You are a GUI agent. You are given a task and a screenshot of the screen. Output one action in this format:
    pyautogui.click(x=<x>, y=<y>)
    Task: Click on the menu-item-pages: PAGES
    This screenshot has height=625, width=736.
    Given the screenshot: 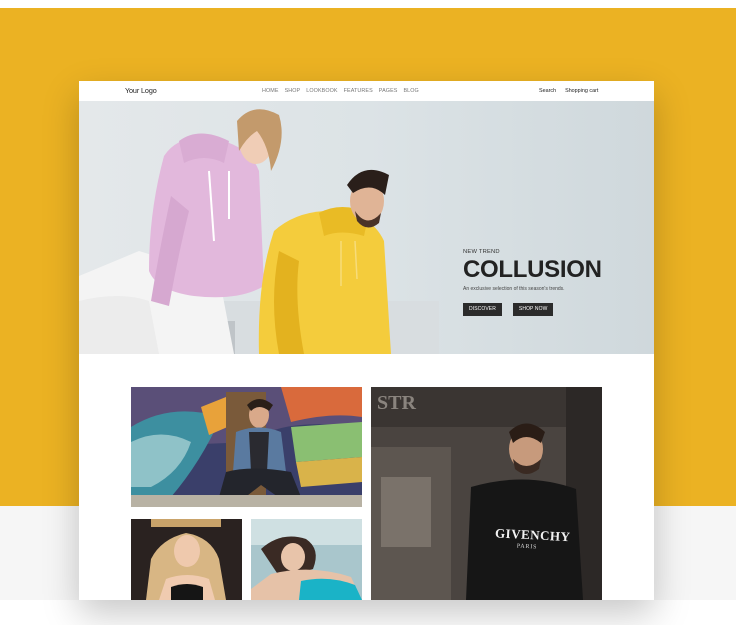 What is the action you would take?
    pyautogui.click(x=388, y=91)
    